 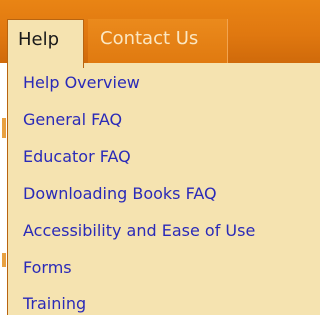 I want to click on menu-item-forms: Forms, so click(x=47, y=267).